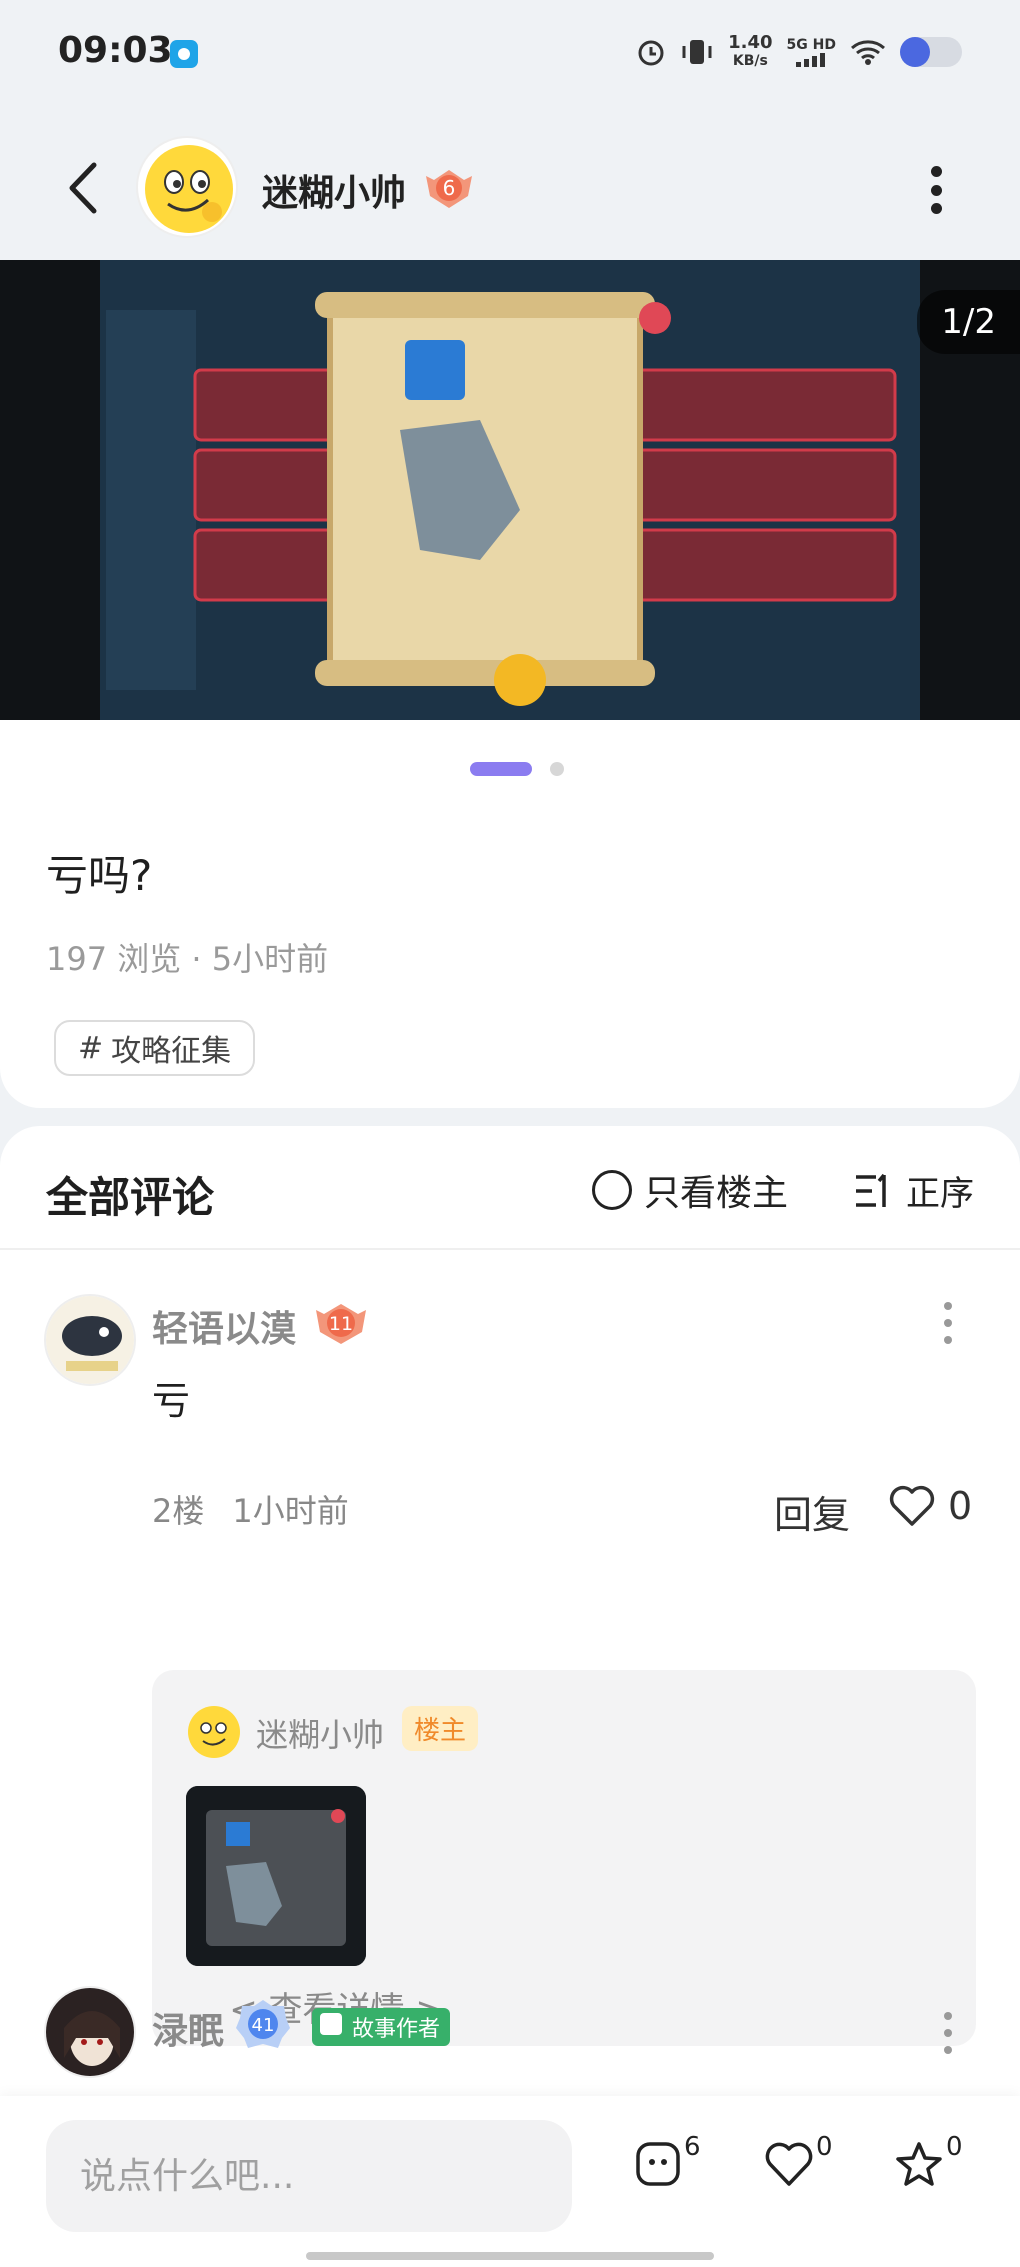 The image size is (1020, 2267). I want to click on author-avatar, so click(187, 187).